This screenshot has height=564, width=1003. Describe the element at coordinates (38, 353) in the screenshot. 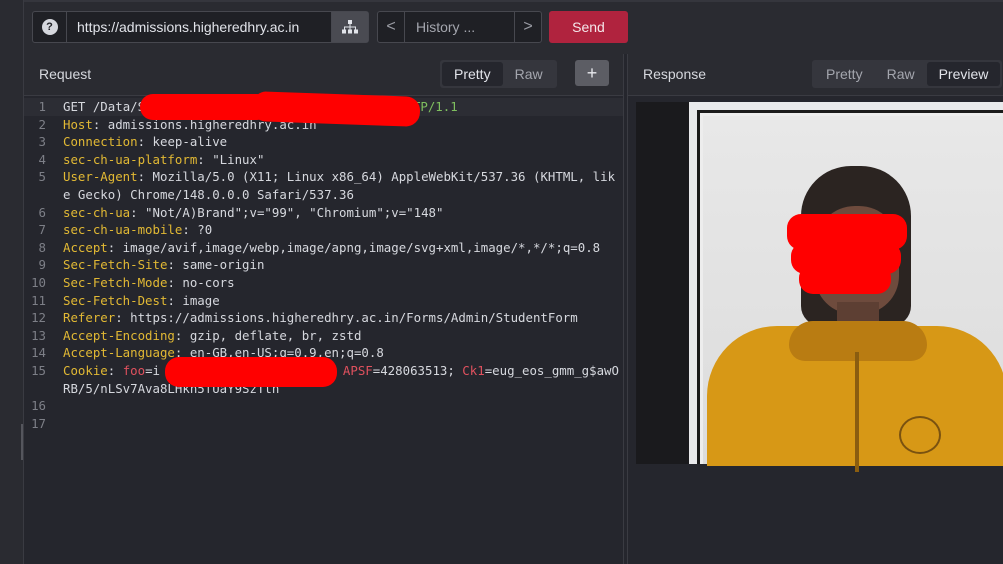

I see `line-number: 14` at that location.